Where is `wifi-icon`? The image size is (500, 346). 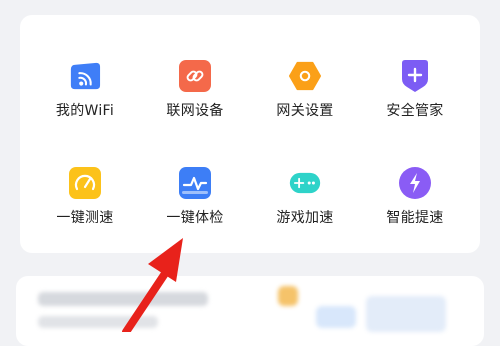
wifi-icon is located at coordinates (85, 76).